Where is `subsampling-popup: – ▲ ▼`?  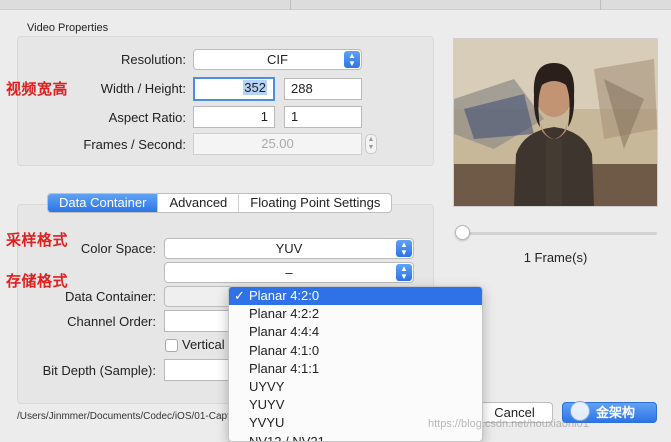 subsampling-popup: – ▲ ▼ is located at coordinates (289, 272).